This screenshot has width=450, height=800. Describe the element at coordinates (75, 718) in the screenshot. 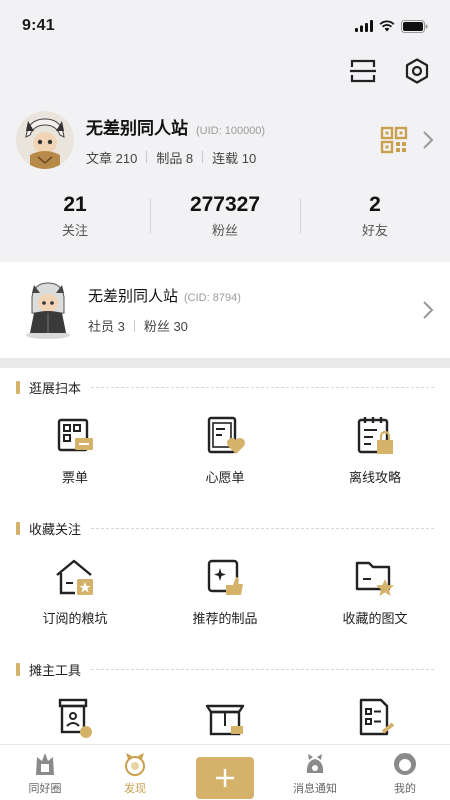

I see `booth-icon` at that location.